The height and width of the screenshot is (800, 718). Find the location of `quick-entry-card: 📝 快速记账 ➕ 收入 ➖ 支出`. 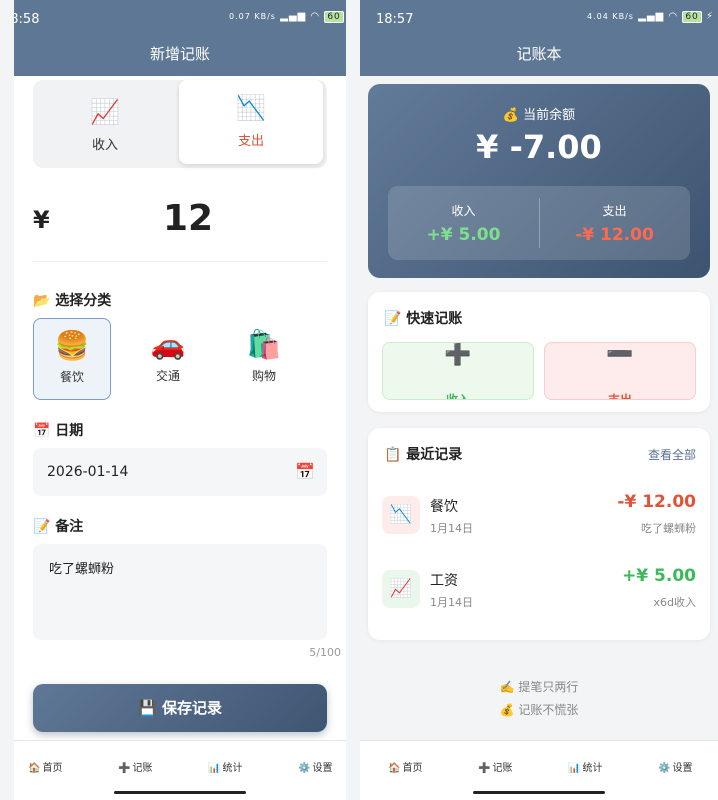

quick-entry-card: 📝 快速记账 ➕ 收入 ➖ 支出 is located at coordinates (539, 352).